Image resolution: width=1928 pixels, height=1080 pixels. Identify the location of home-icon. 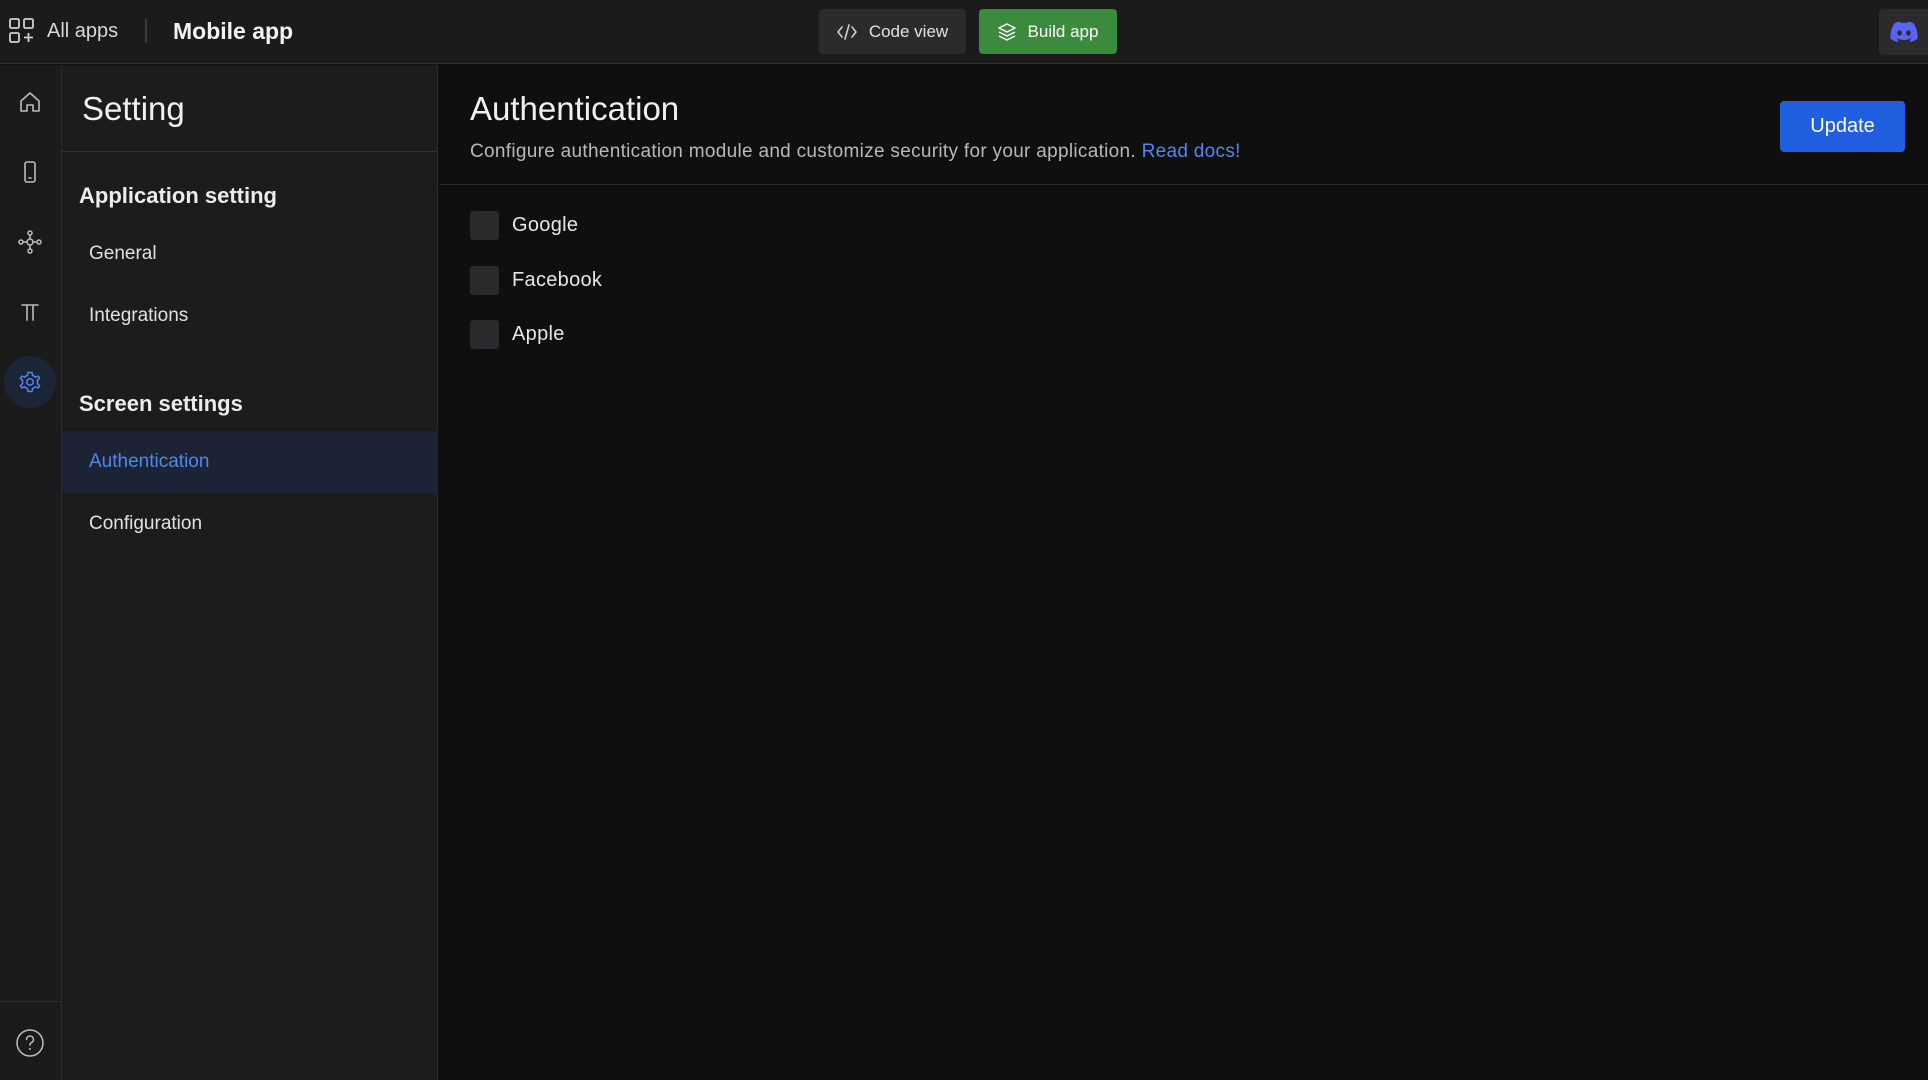
(30, 102).